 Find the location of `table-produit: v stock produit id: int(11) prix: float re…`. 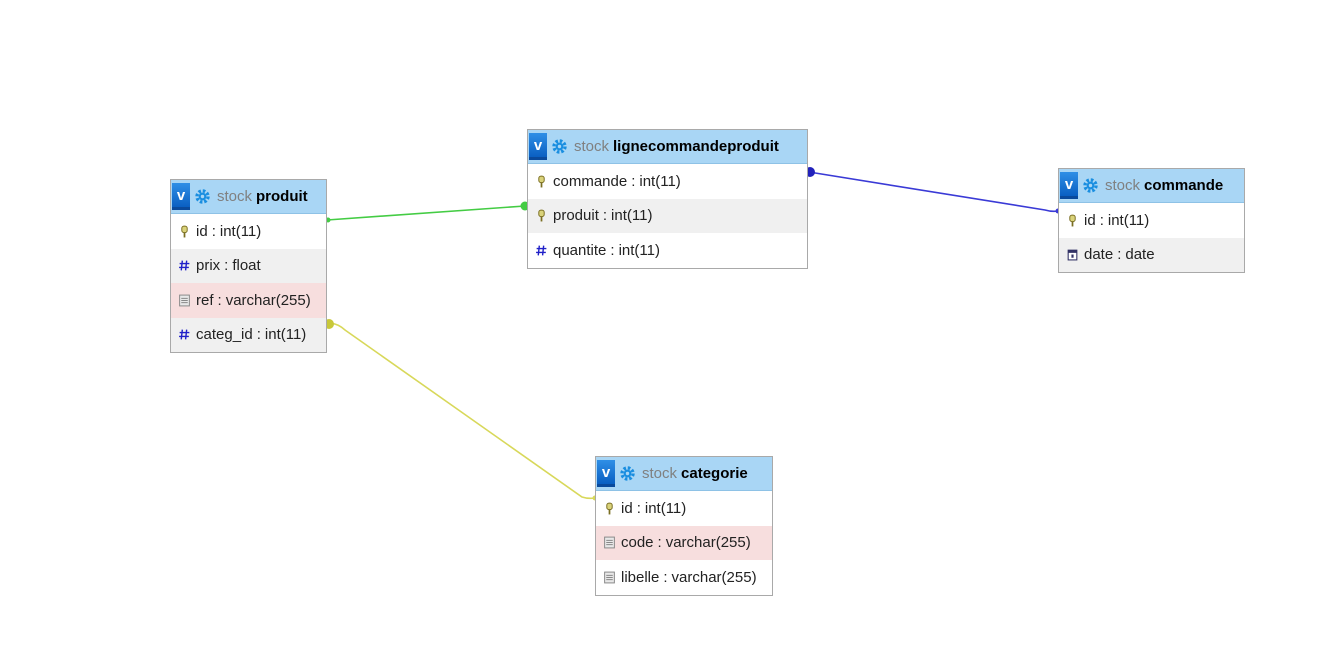

table-produit: v stock produit id: int(11) prix: float re… is located at coordinates (248, 266).